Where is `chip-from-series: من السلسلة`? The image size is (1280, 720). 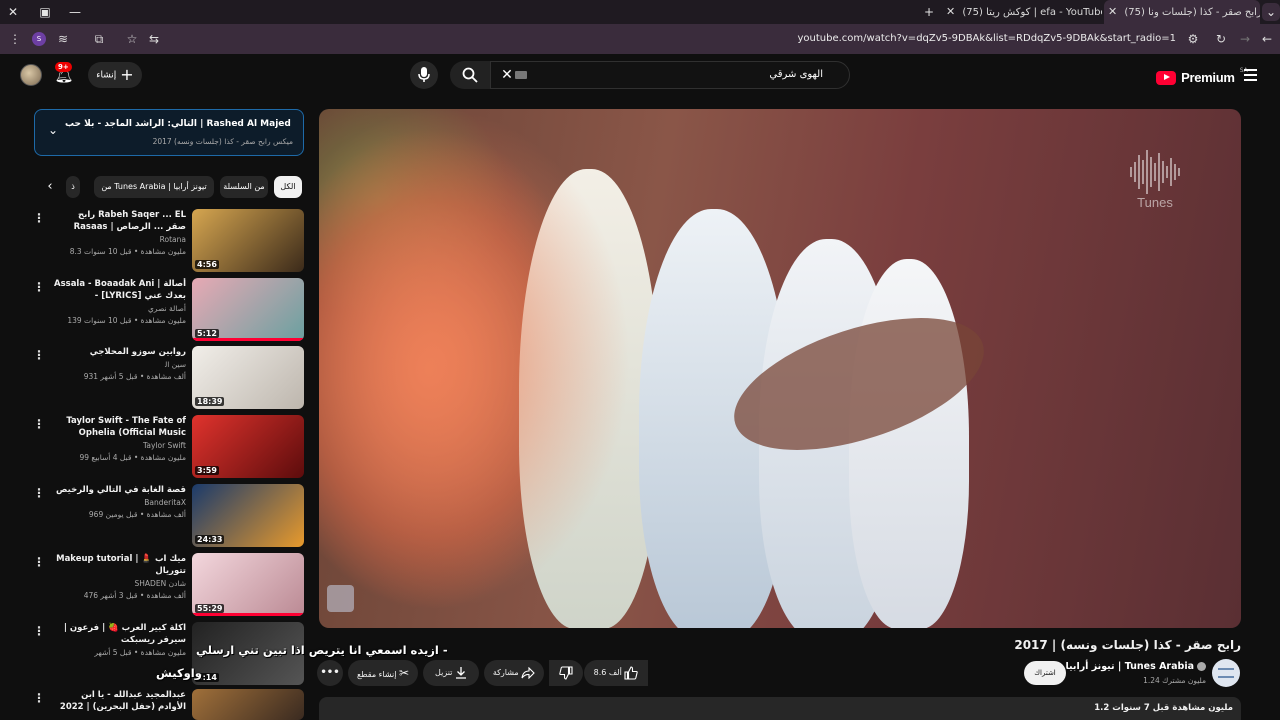
chip-from-series: من السلسلة is located at coordinates (244, 187).